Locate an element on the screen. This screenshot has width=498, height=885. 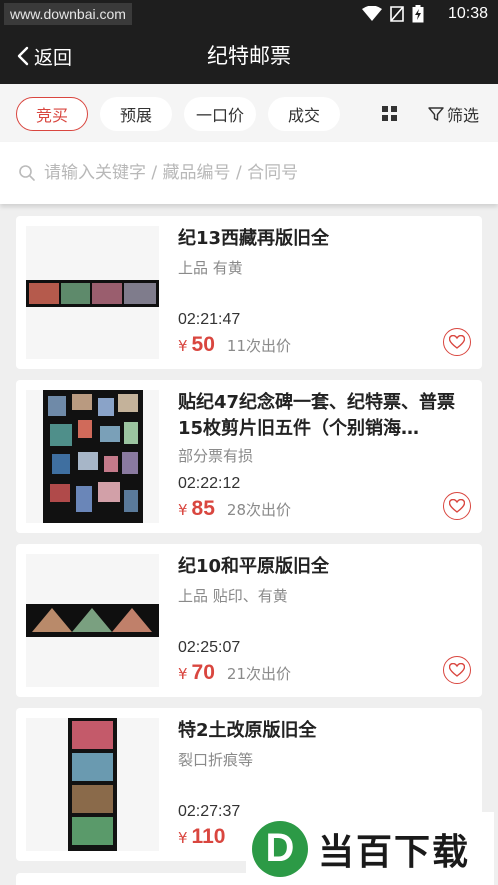
grid-view-icon is located at coordinates (390, 114).